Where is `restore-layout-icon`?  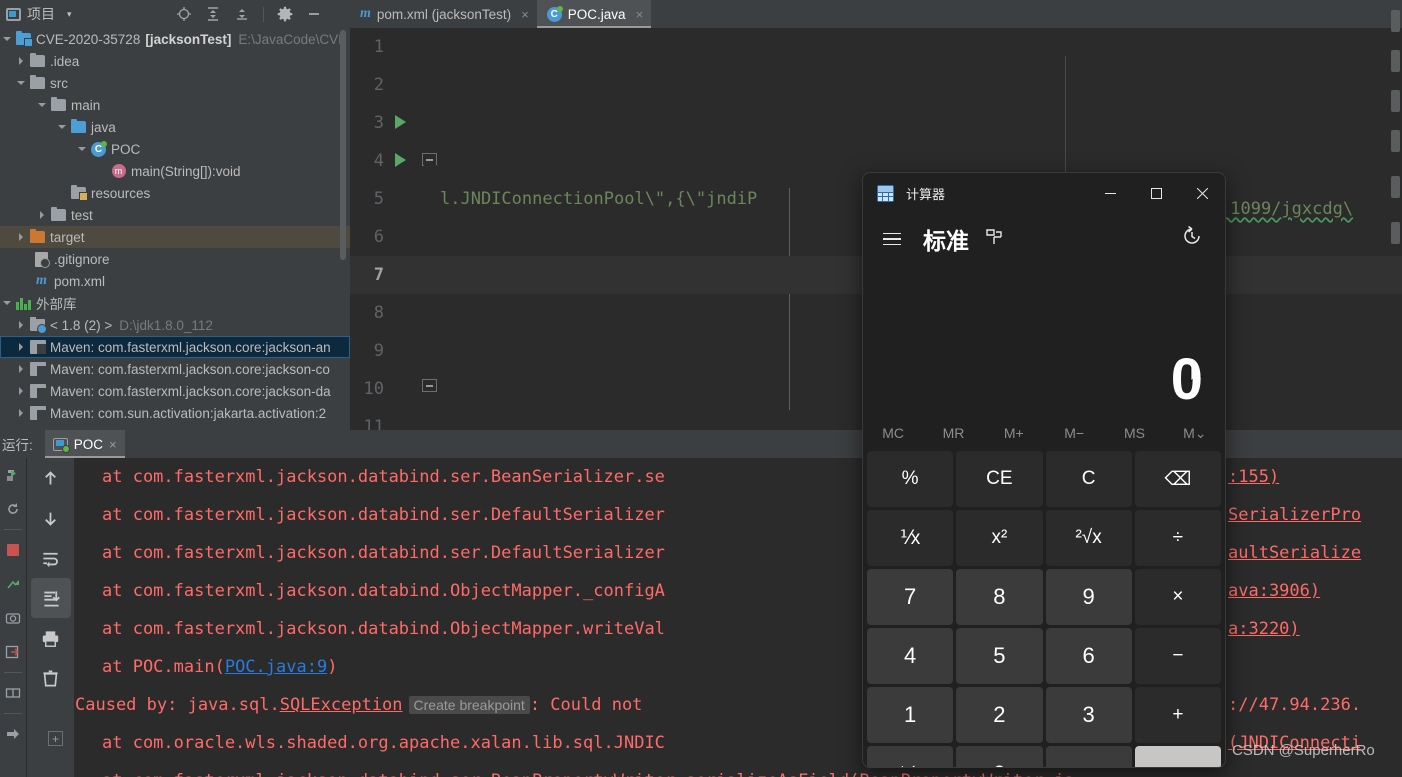 restore-layout-icon is located at coordinates (13, 584).